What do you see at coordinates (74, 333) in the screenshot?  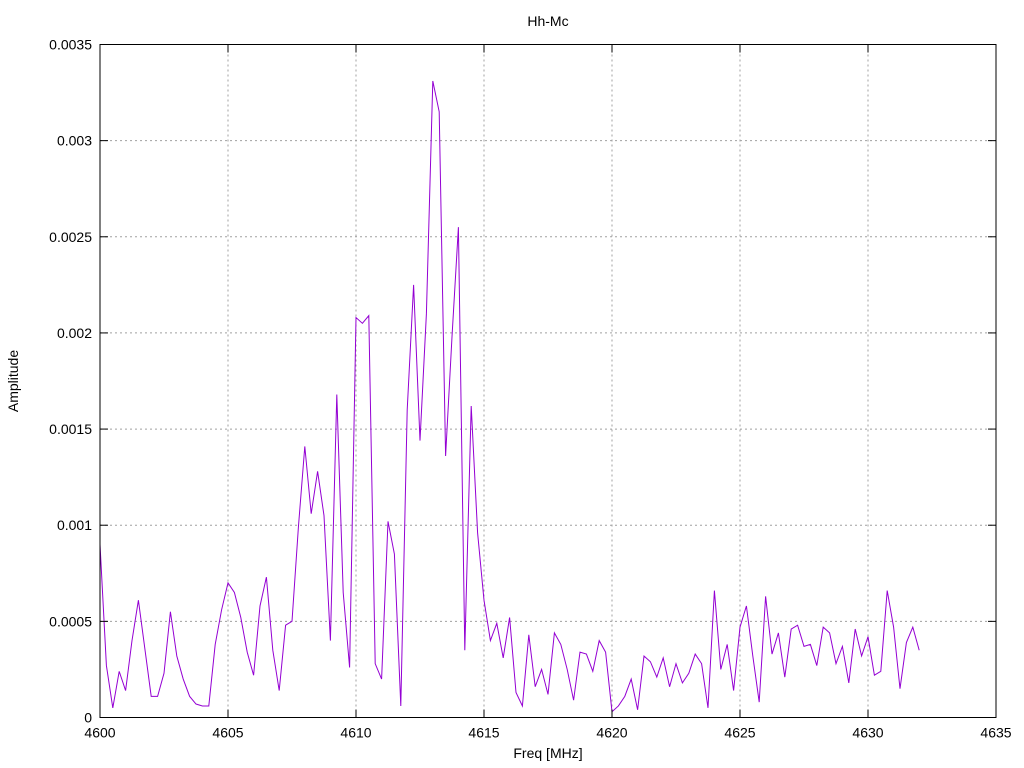 I see `y-tick-label: 0.002` at bounding box center [74, 333].